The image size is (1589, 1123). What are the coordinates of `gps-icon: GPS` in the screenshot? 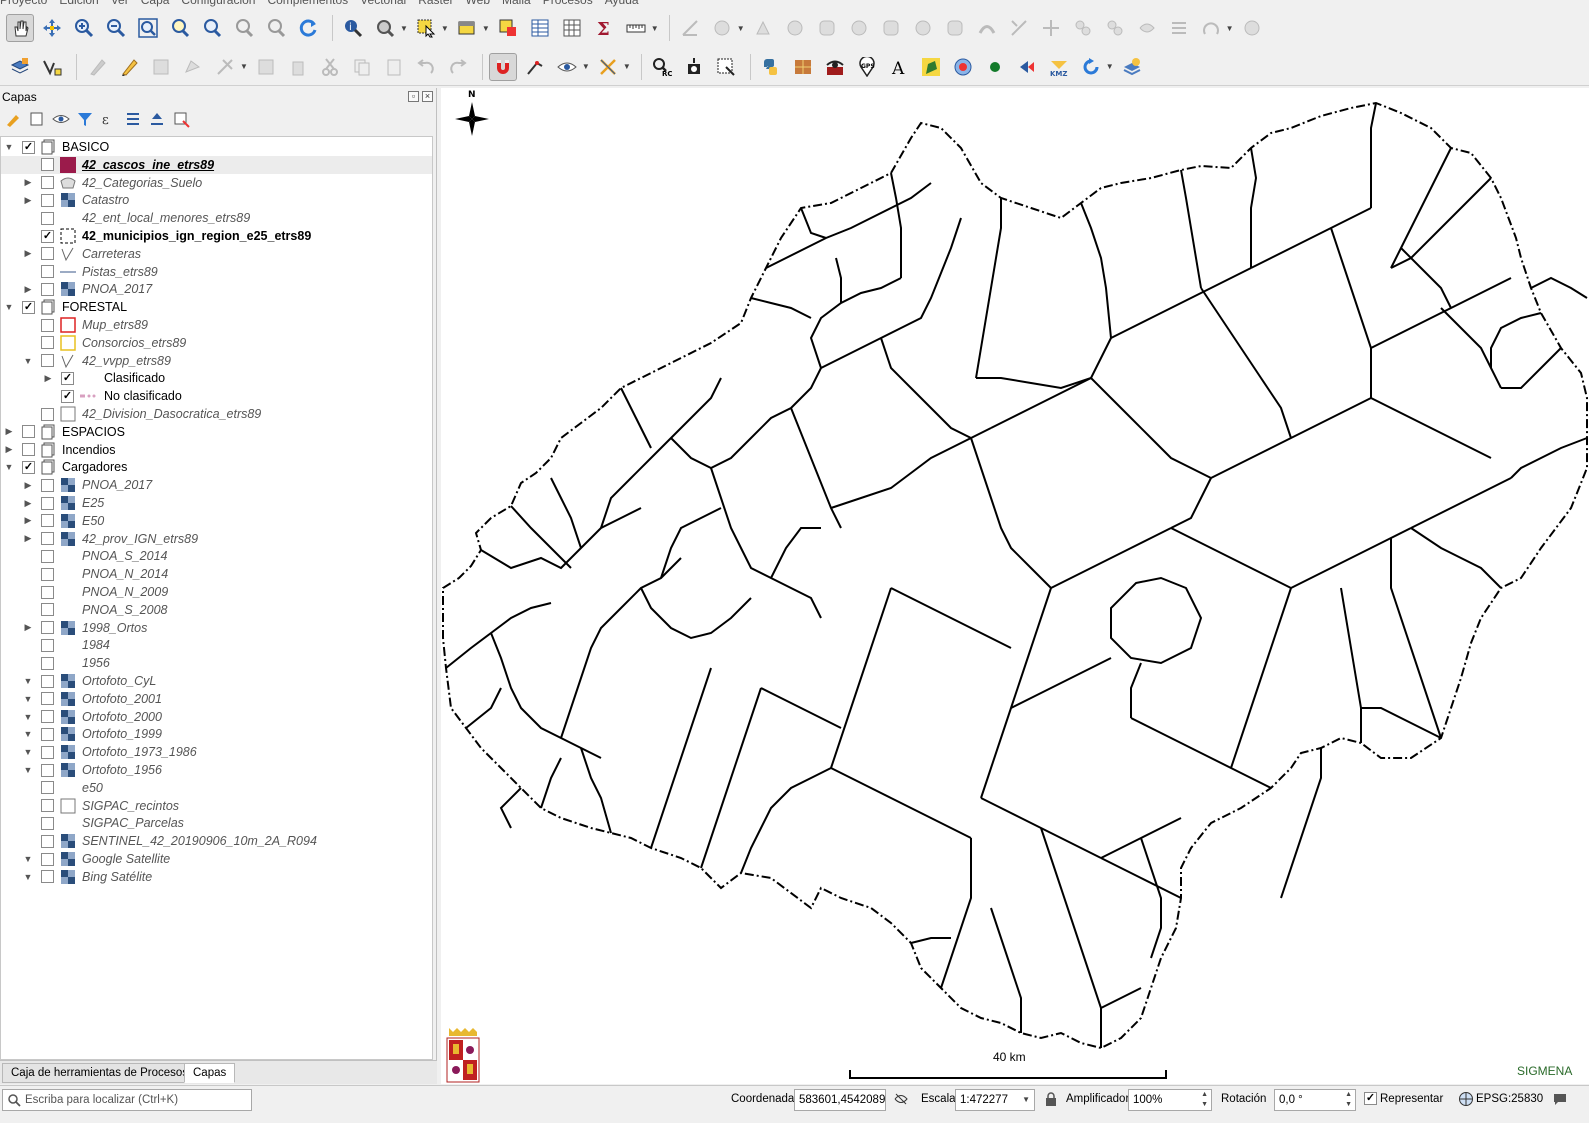 It's located at (867, 67).